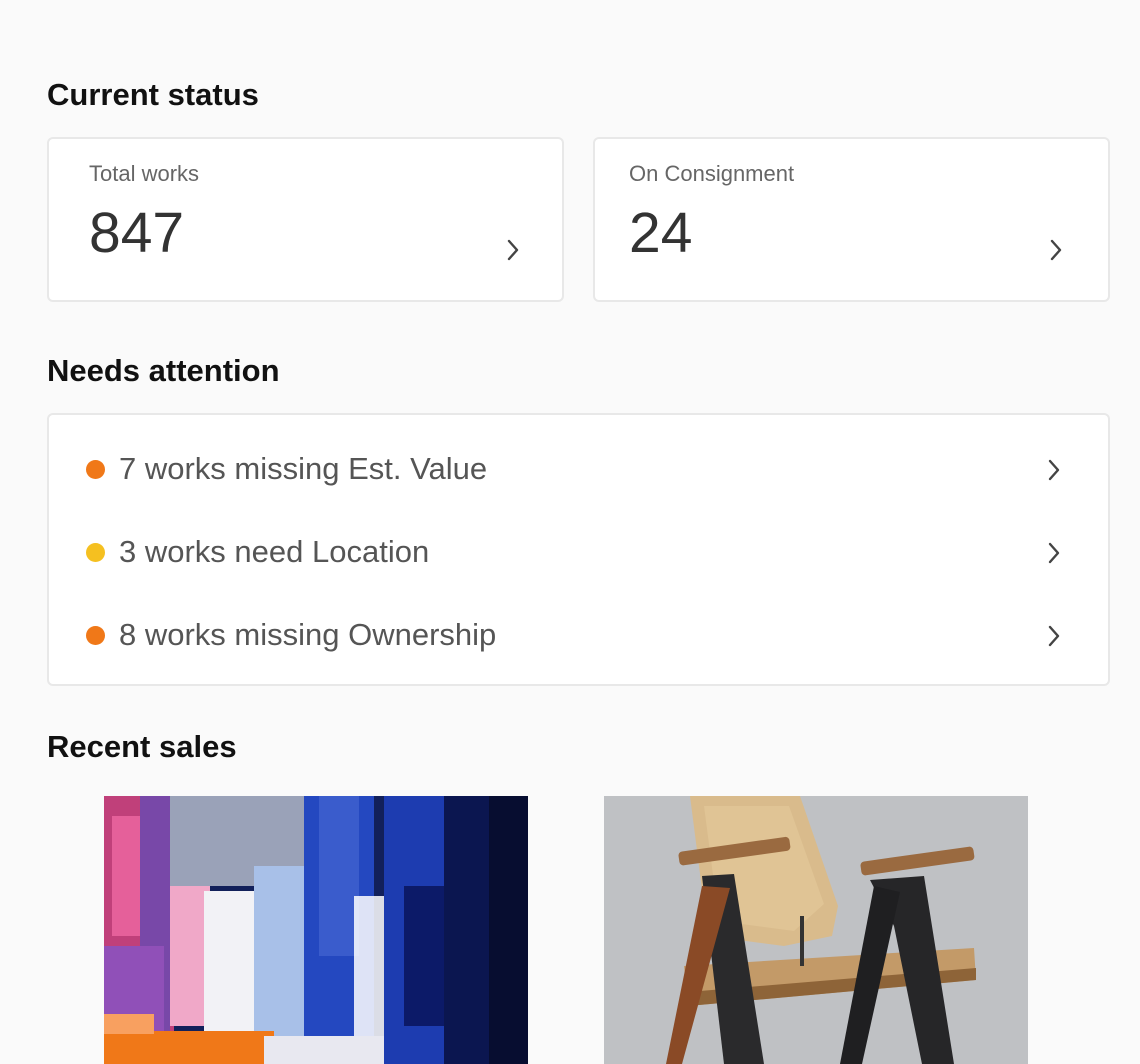 Image resolution: width=1140 pixels, height=1064 pixels. What do you see at coordinates (851, 219) in the screenshot?
I see `on-consignment-card: On Consignment 24` at bounding box center [851, 219].